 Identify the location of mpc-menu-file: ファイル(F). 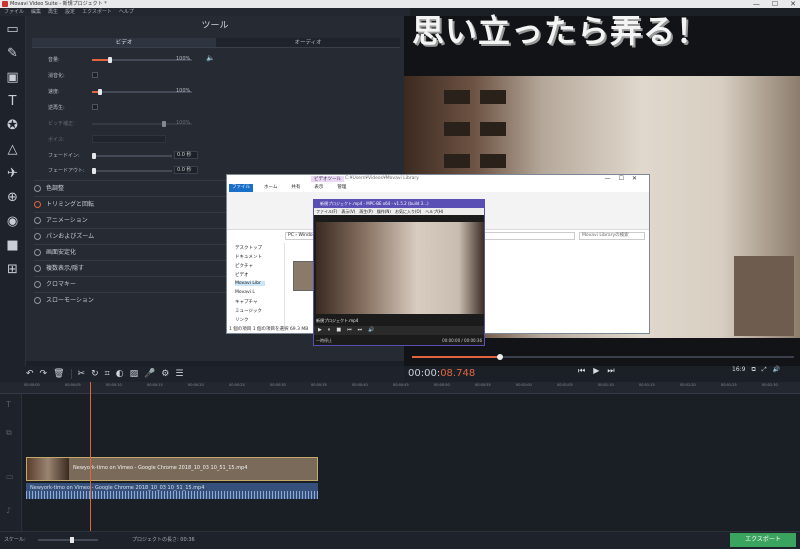
(326, 211).